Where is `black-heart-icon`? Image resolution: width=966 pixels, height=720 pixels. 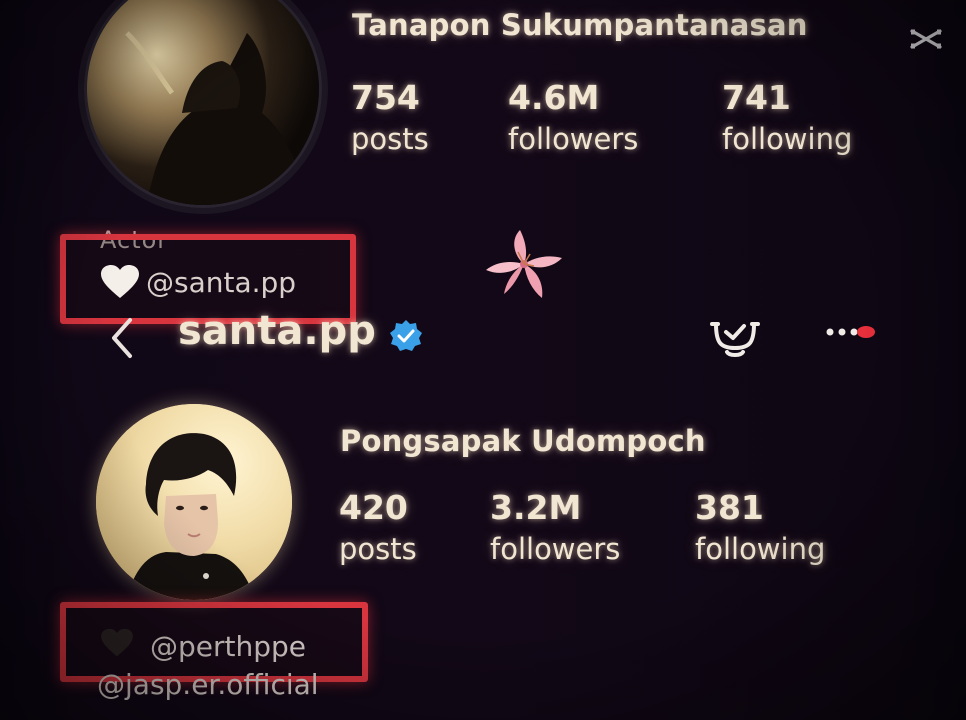
black-heart-icon is located at coordinates (117, 642).